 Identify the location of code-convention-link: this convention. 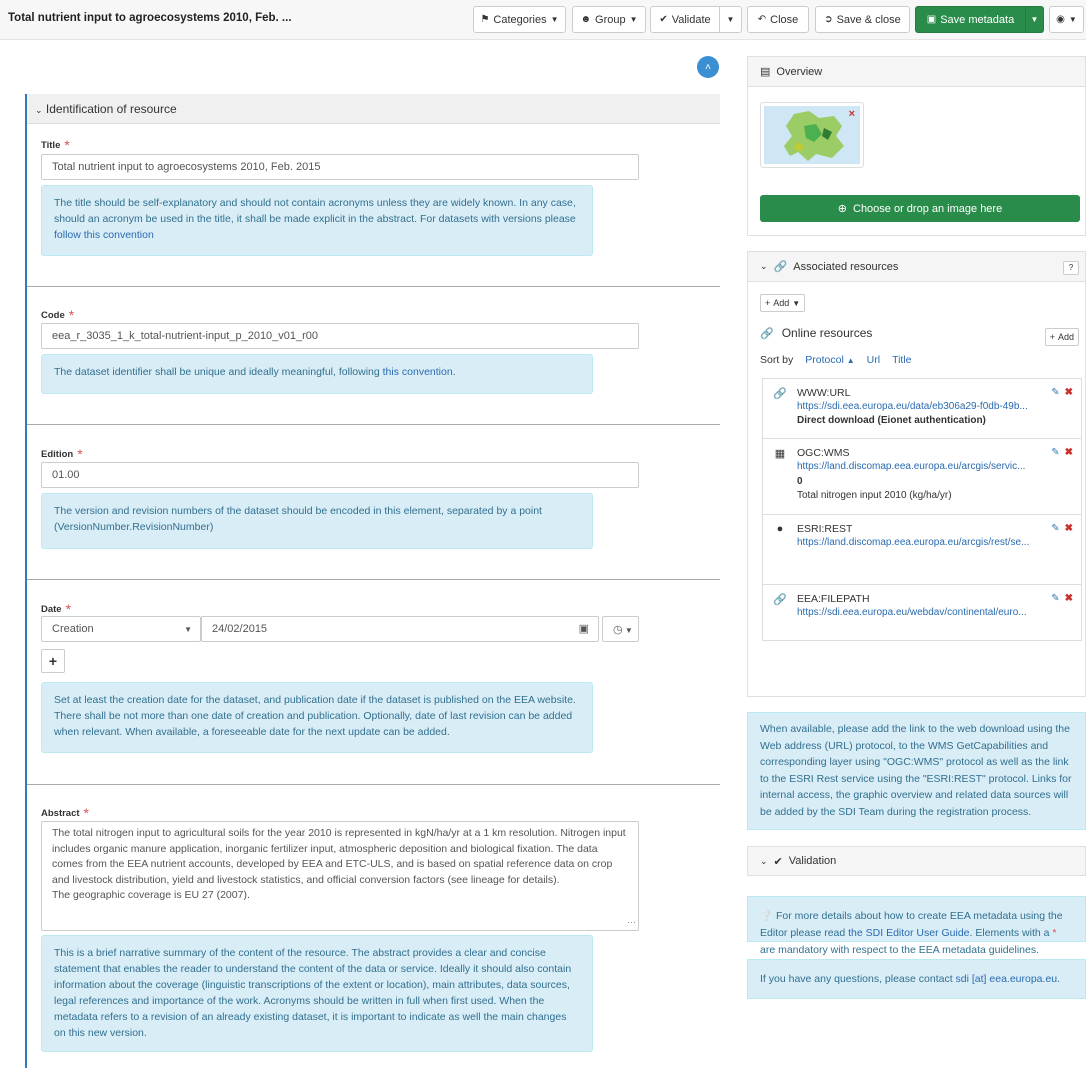
(418, 372).